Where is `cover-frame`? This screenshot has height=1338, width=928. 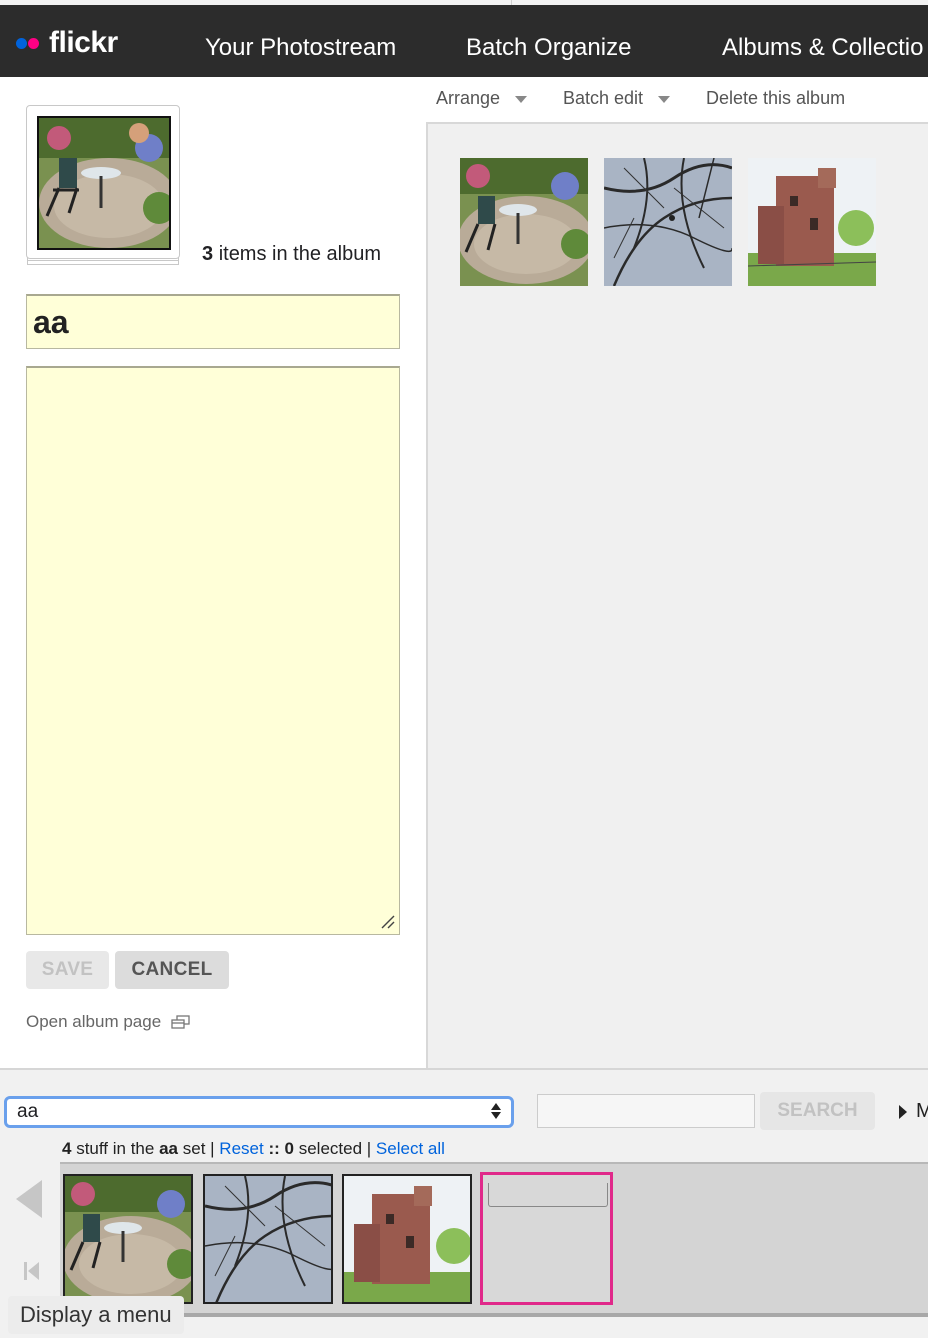
cover-frame is located at coordinates (103, 182).